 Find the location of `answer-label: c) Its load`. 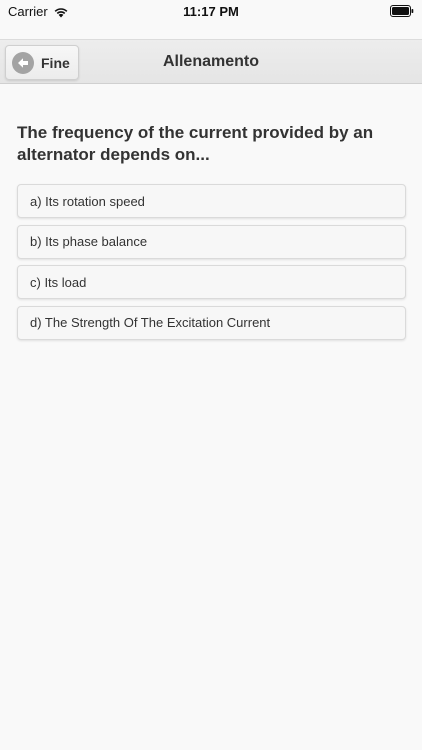

answer-label: c) Its load is located at coordinates (58, 282).